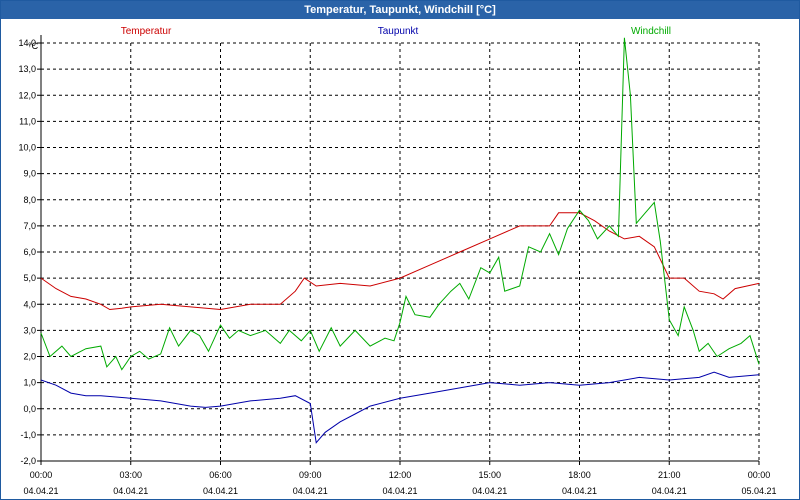  Describe the element at coordinates (400, 475) in the screenshot. I see `x-tick-time: 12:00` at that location.